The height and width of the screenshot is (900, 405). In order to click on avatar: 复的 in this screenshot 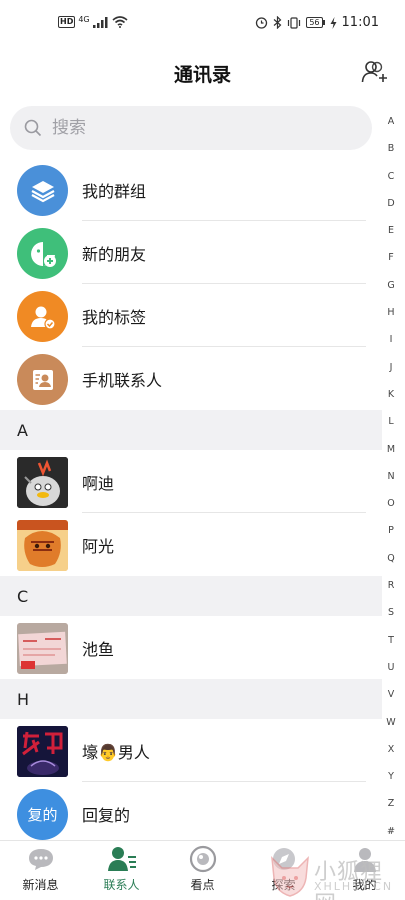, I will do `click(42, 814)`.